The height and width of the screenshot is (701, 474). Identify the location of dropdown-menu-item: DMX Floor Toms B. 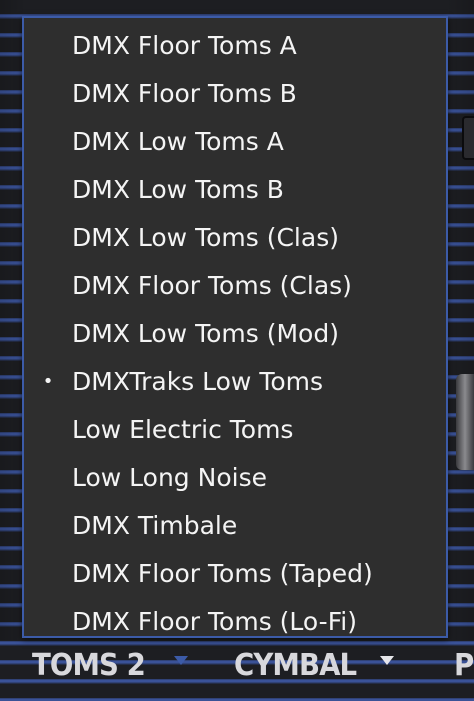
(235, 94).